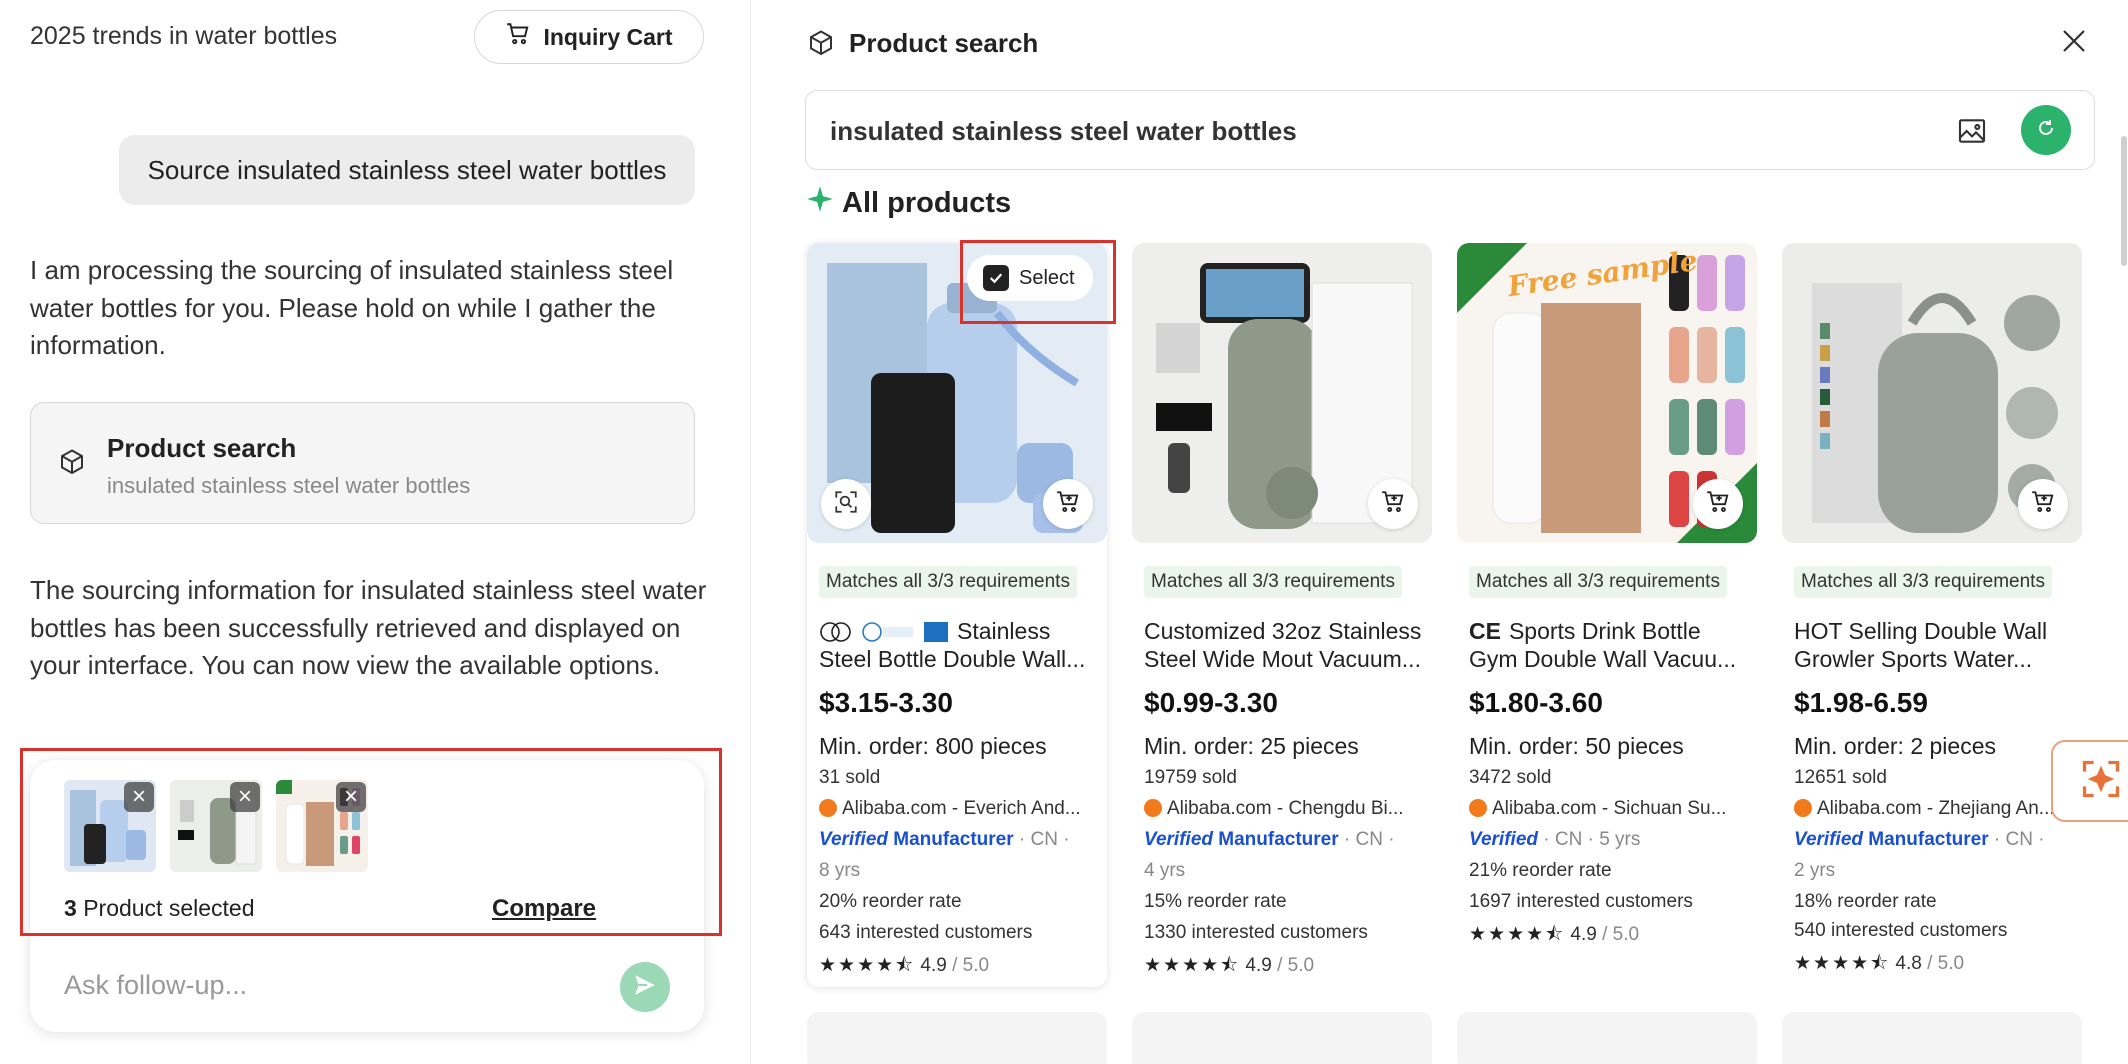  Describe the element at coordinates (884, 632) in the screenshot. I see `certification-icons` at that location.